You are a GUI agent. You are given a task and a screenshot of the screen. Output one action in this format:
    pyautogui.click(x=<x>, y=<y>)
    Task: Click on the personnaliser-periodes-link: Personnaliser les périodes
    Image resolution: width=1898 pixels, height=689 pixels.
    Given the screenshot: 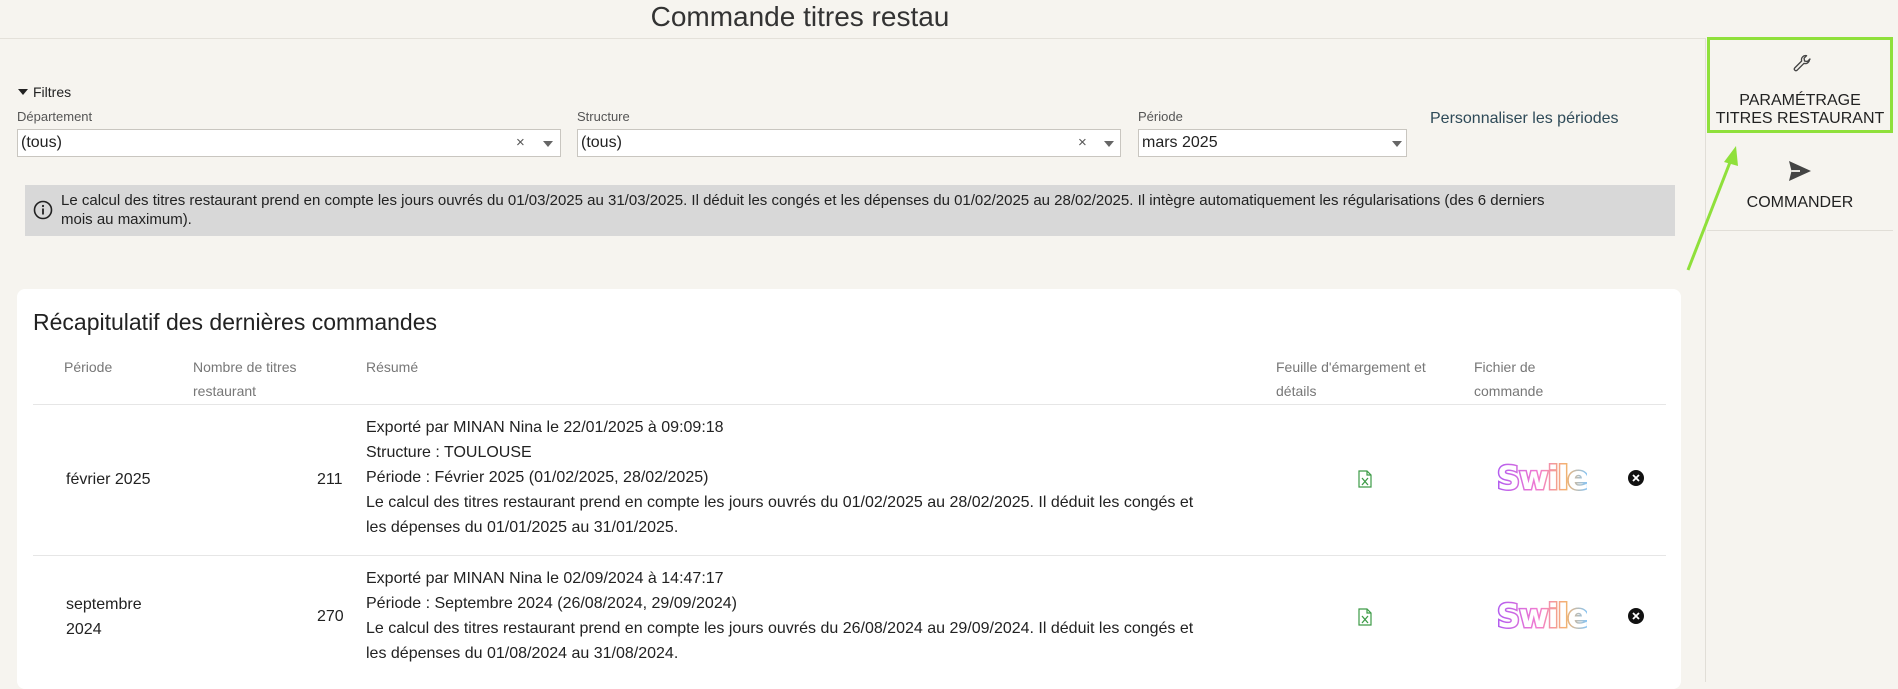 What is the action you would take?
    pyautogui.click(x=1524, y=119)
    